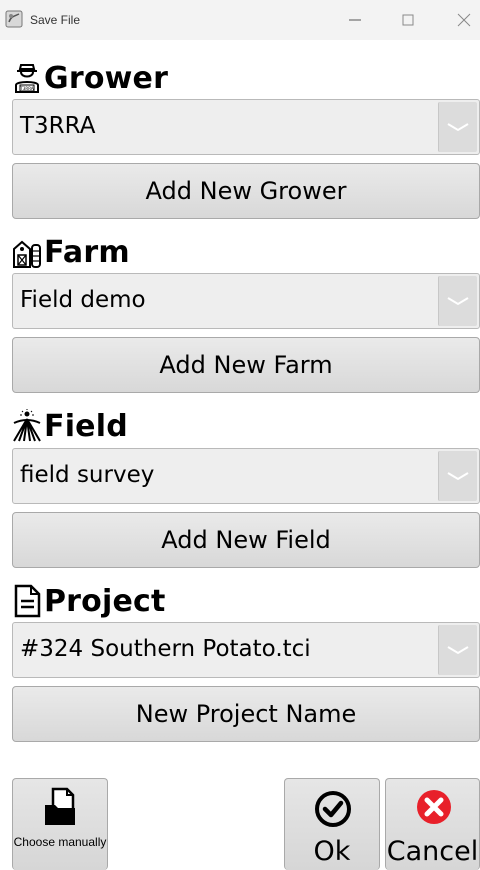  What do you see at coordinates (246, 127) in the screenshot?
I see `grower-select: T3RRA` at bounding box center [246, 127].